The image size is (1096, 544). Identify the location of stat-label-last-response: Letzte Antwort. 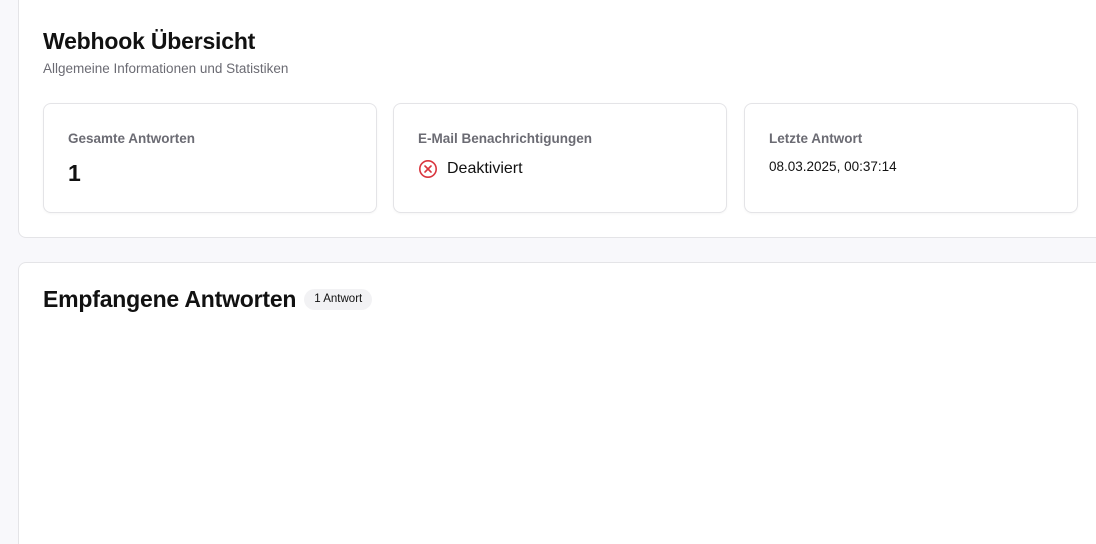
(816, 138).